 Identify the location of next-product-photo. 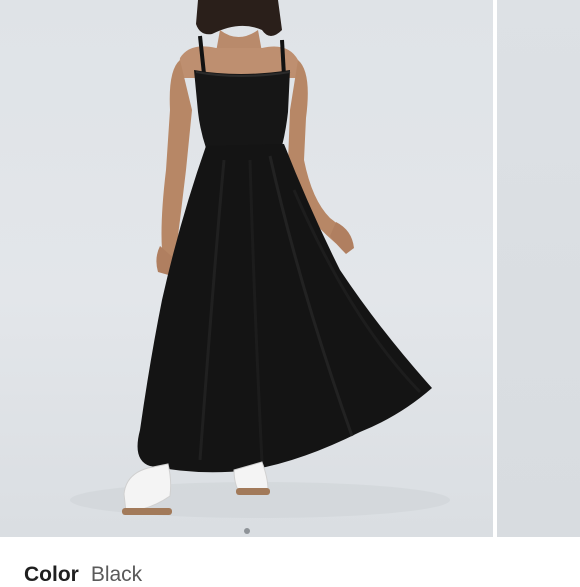
(538, 268).